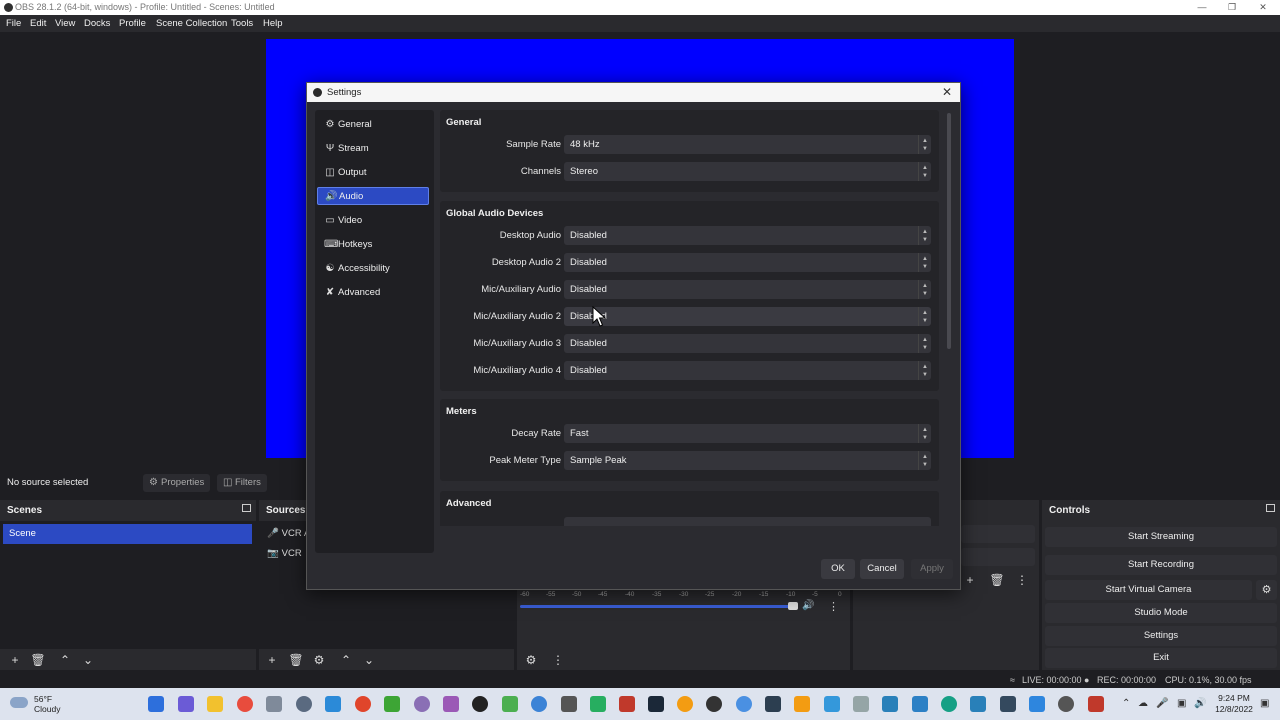  Describe the element at coordinates (191, 23) in the screenshot. I see `menu-scene-collection: Scene Collection` at that location.